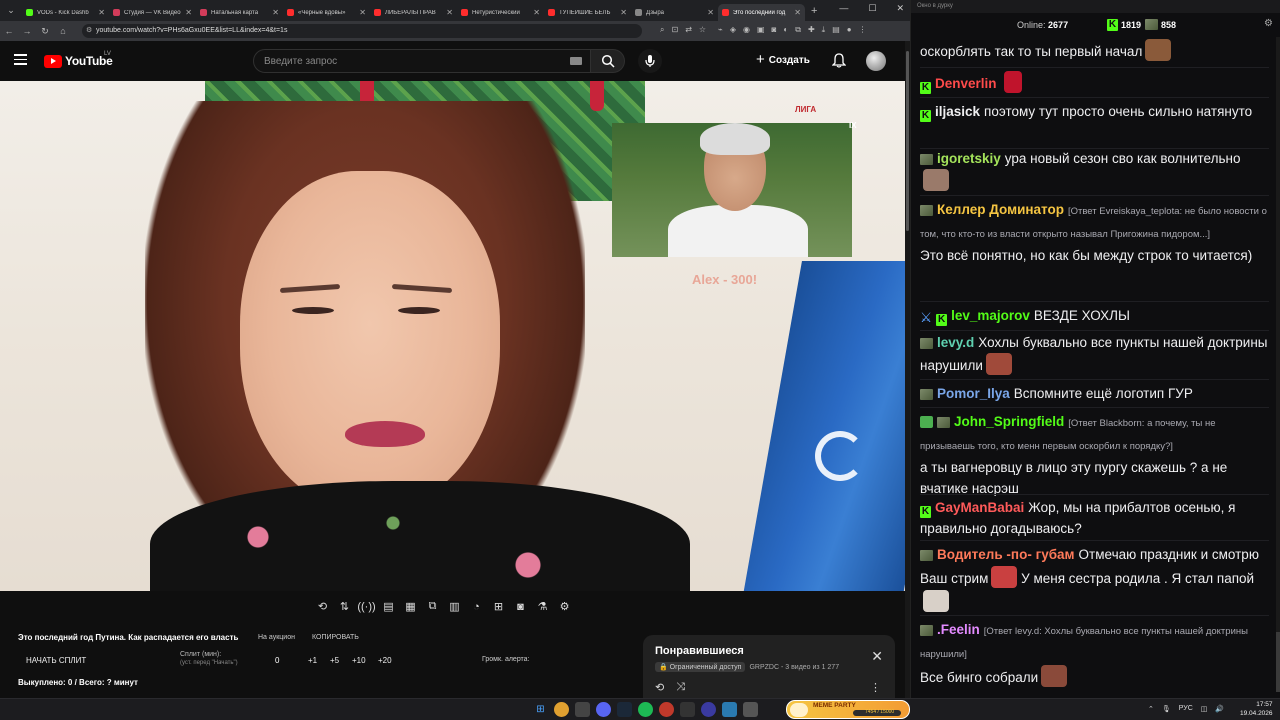 The width and height of the screenshot is (1280, 720). I want to click on volume-icon: 🔊, so click(1219, 709).